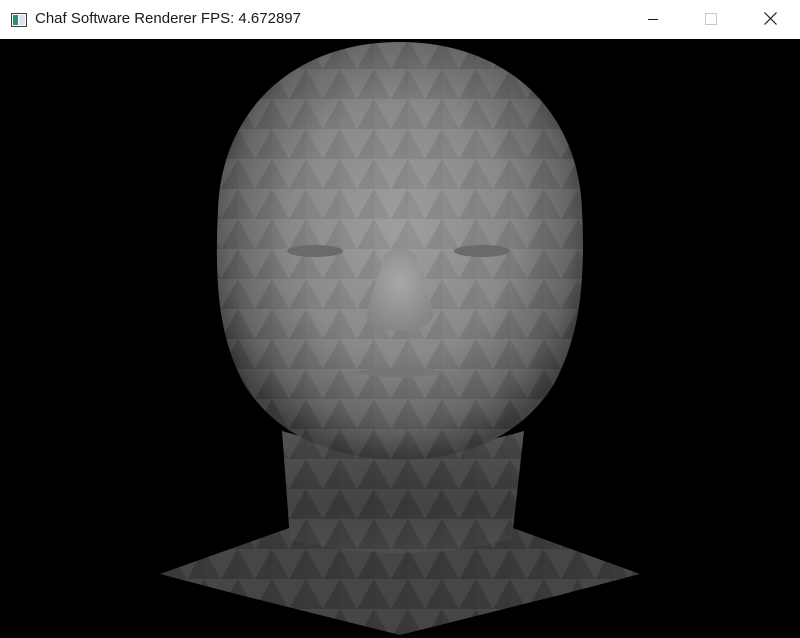  I want to click on minimize-icon, so click(653, 19).